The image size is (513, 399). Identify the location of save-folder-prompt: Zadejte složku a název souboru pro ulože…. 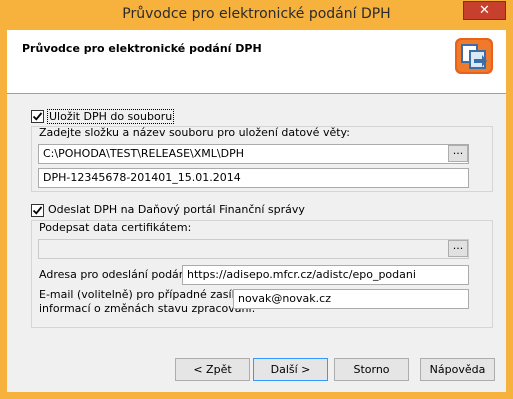
(194, 132).